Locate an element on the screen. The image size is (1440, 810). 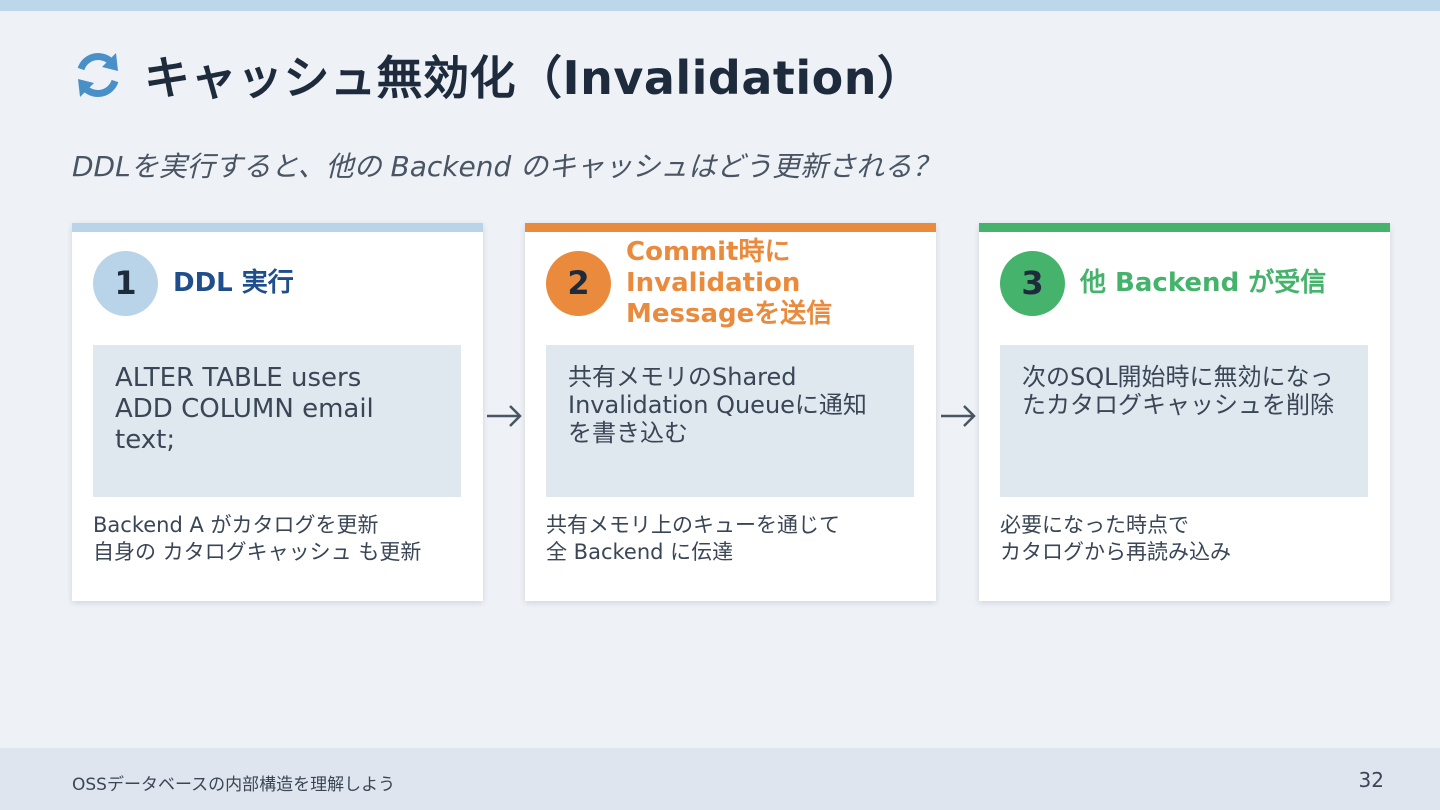
step-number-badge: 3 is located at coordinates (1032, 283).